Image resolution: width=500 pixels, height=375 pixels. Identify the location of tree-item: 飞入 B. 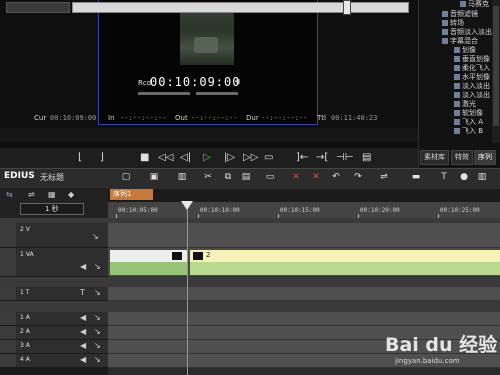
(468, 131).